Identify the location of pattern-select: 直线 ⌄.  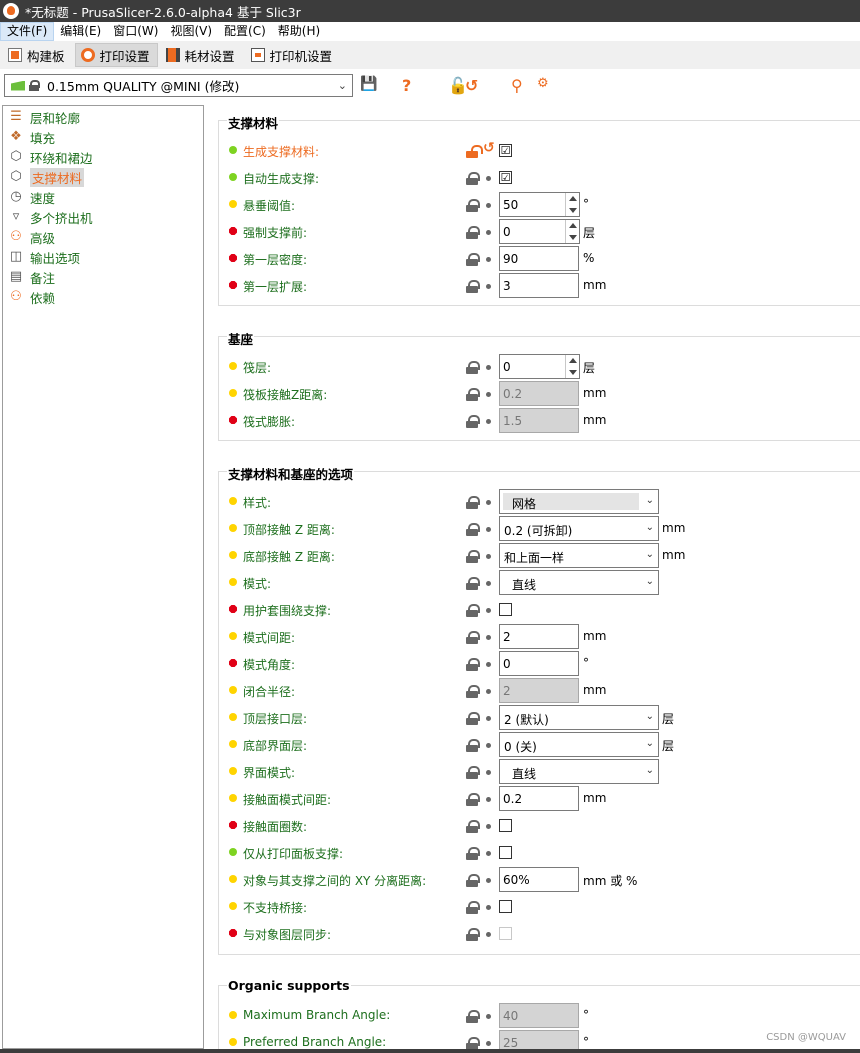
(579, 582).